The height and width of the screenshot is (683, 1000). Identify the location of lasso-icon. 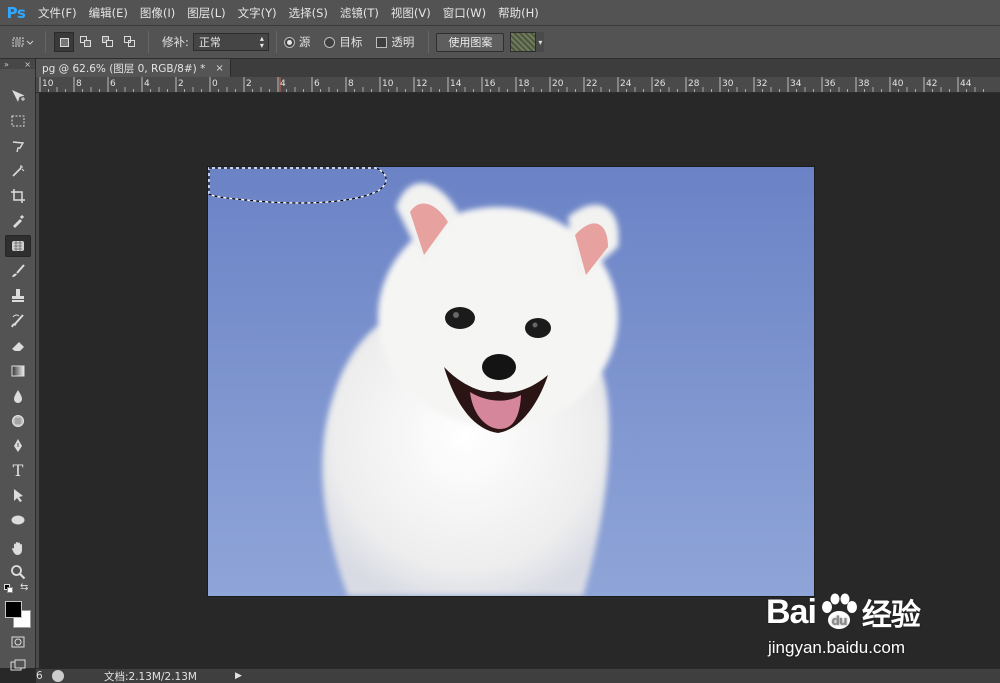
(18, 146).